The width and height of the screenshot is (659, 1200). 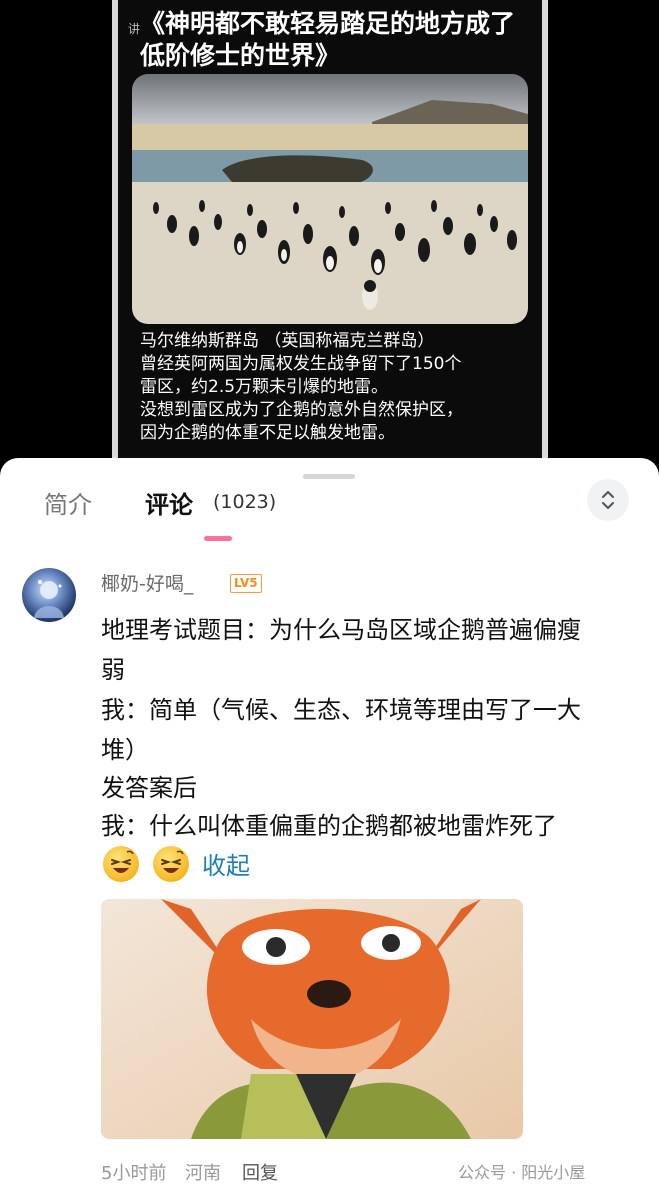 I want to click on sort-toggle-button, so click(x=608, y=500).